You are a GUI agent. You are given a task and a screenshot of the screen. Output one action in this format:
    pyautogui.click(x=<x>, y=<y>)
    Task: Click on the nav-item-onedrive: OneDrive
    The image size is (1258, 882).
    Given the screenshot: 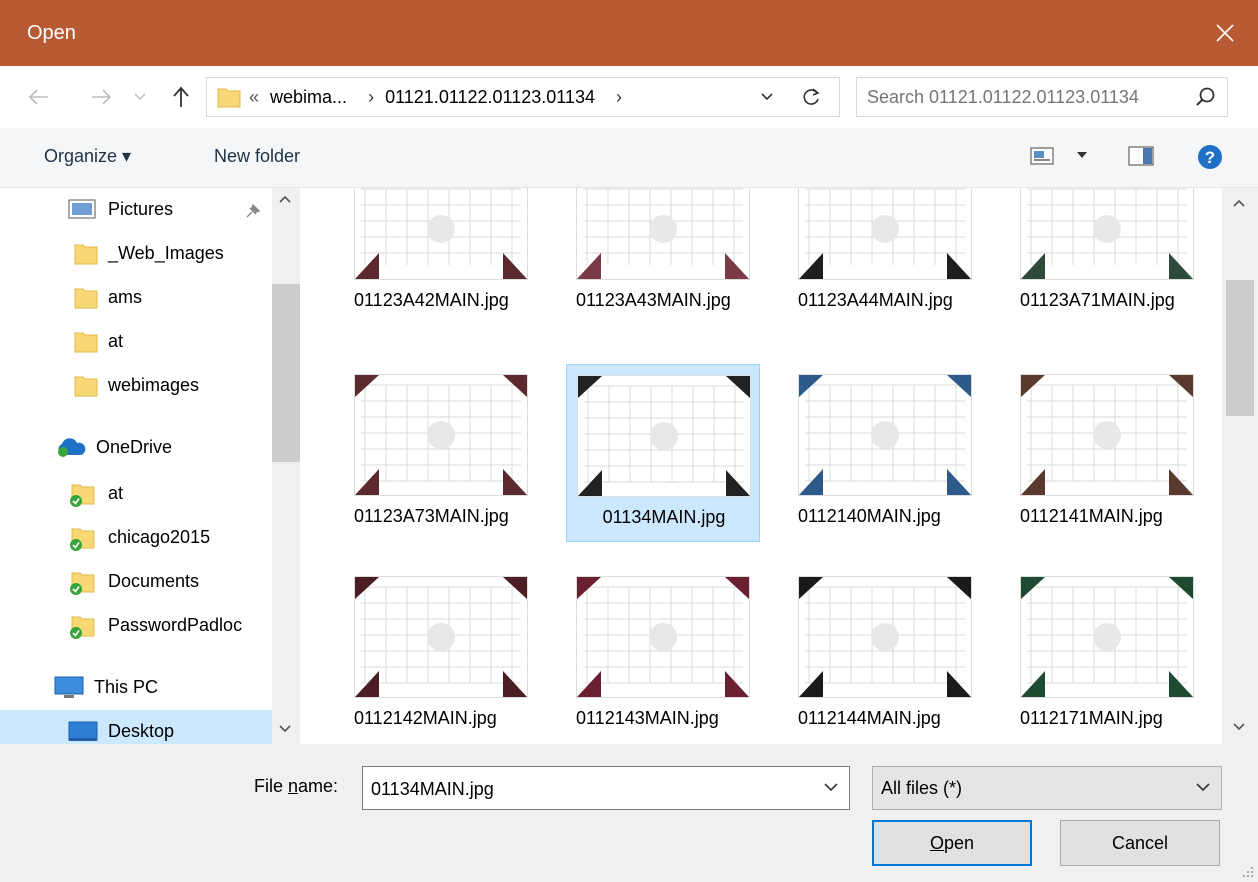 What is the action you would take?
    pyautogui.click(x=136, y=448)
    